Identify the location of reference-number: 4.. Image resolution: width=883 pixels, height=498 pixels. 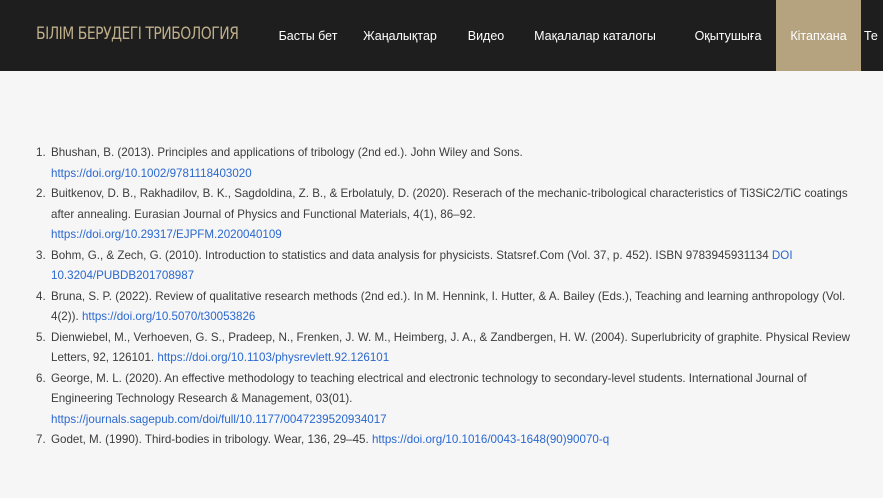
(41, 296).